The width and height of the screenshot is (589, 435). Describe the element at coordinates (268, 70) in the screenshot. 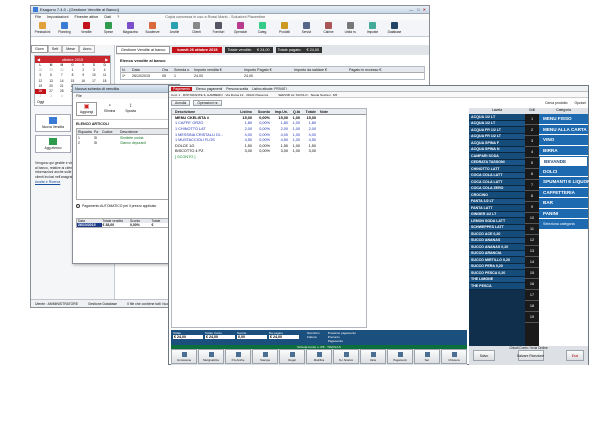

I see `sales-col-header: Importo Pagato €` at that location.